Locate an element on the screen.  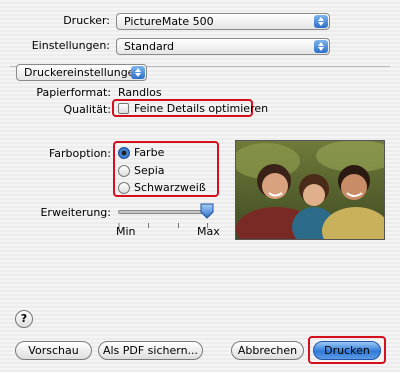
print-button: Drucken is located at coordinates (347, 350).